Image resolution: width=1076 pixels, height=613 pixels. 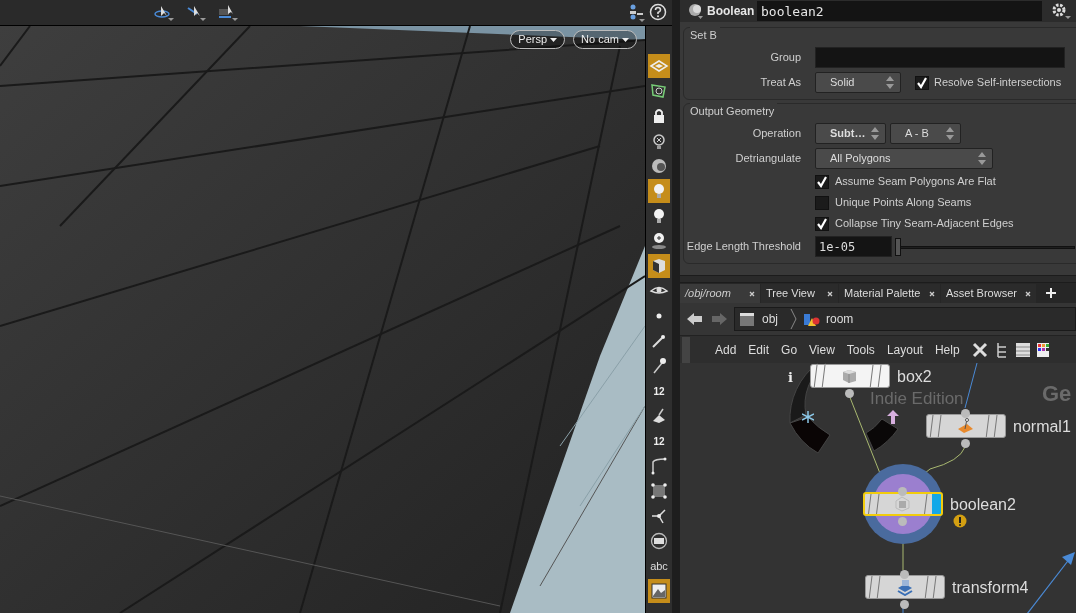 What do you see at coordinates (768, 159) in the screenshot?
I see `parameter-label: Detriangulate` at bounding box center [768, 159].